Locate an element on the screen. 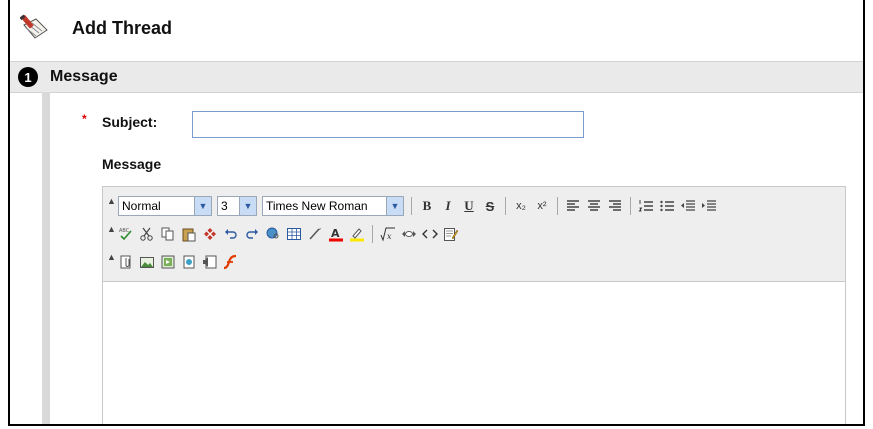 The width and height of the screenshot is (873, 429). section-header-message: 1 Message is located at coordinates (436, 77).